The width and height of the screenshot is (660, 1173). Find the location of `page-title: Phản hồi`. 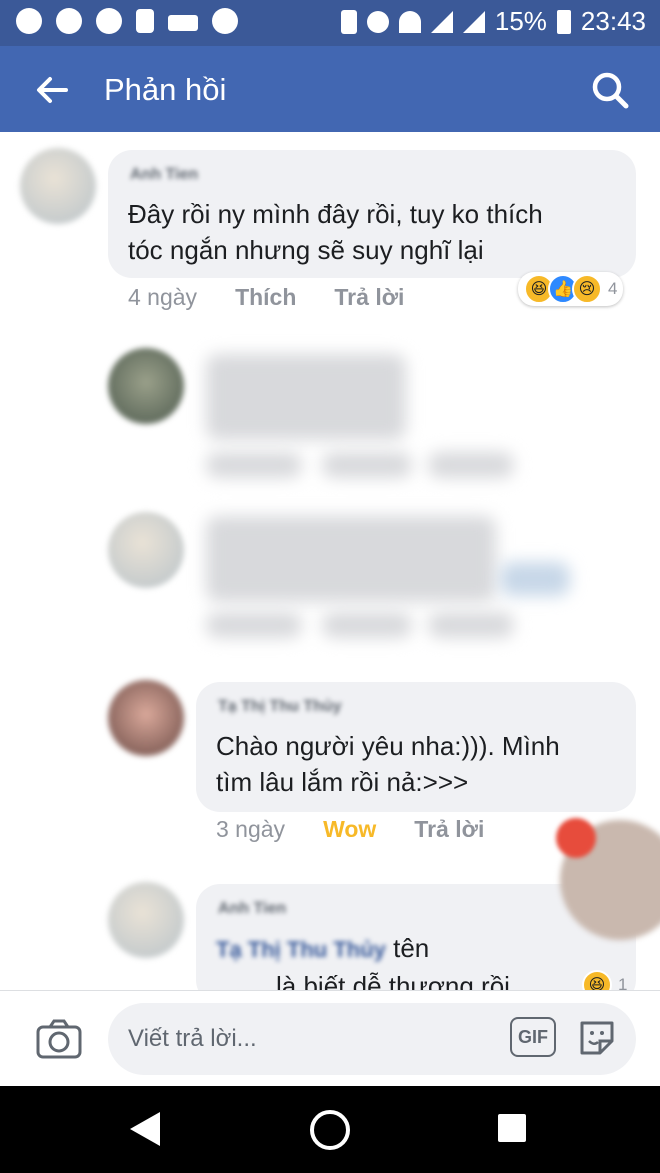

page-title: Phản hồi is located at coordinates (165, 89).